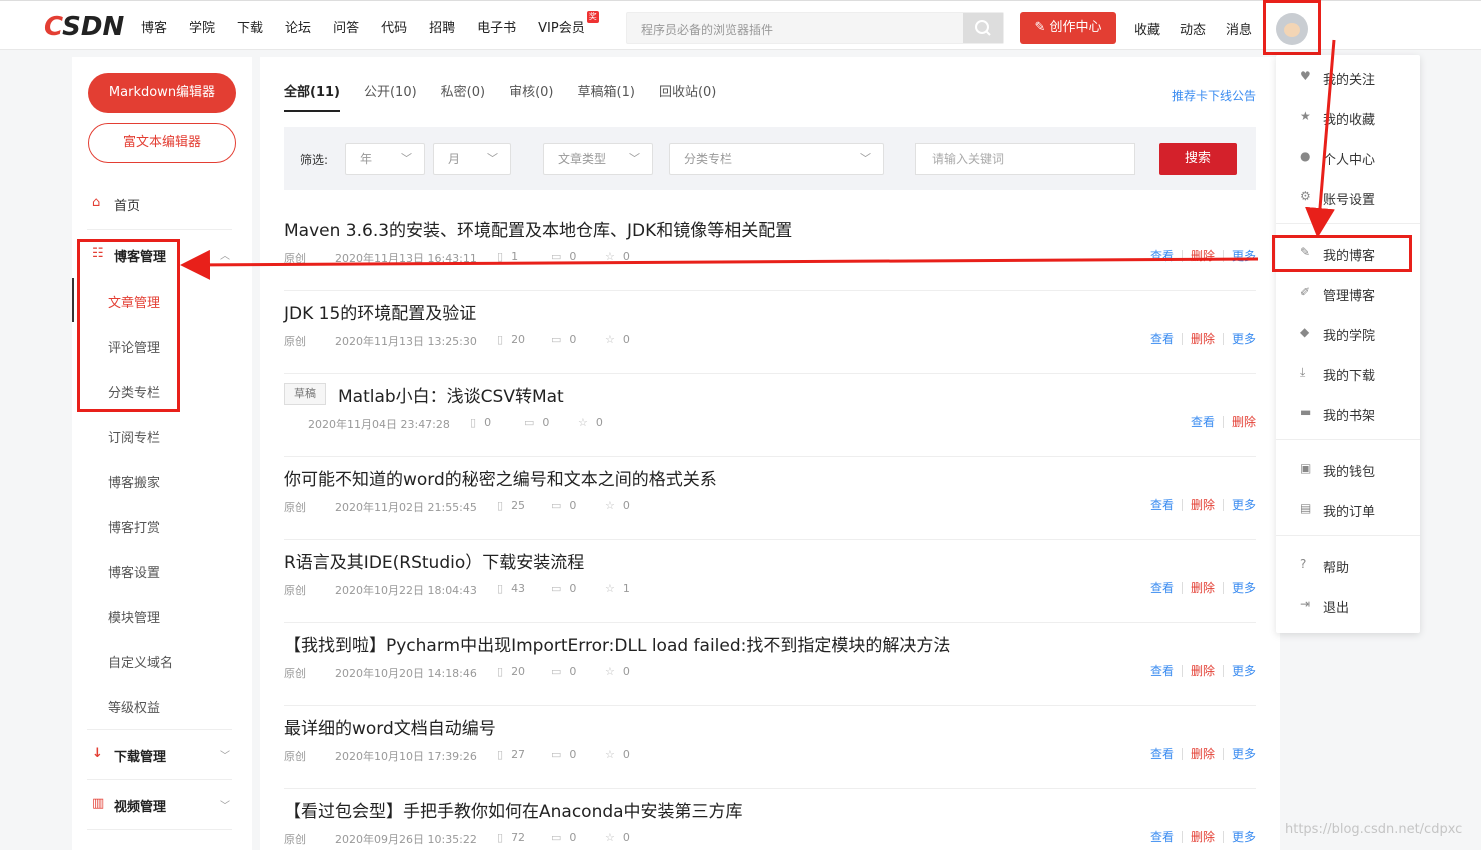 The image size is (1481, 850). What do you see at coordinates (719, 264) in the screenshot?
I see `arrow-to-blog-manage` at bounding box center [719, 264].